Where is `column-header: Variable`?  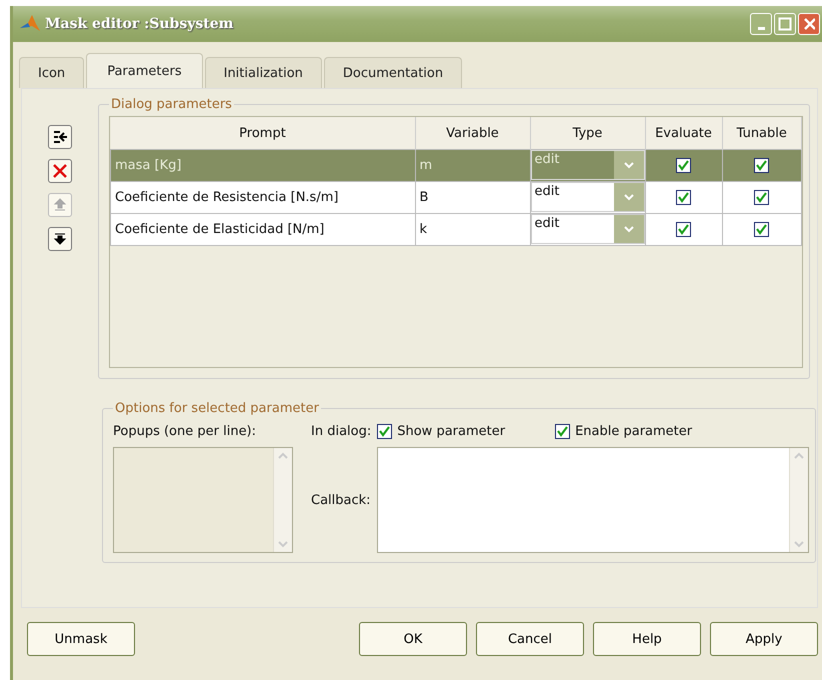
column-header: Variable is located at coordinates (472, 133).